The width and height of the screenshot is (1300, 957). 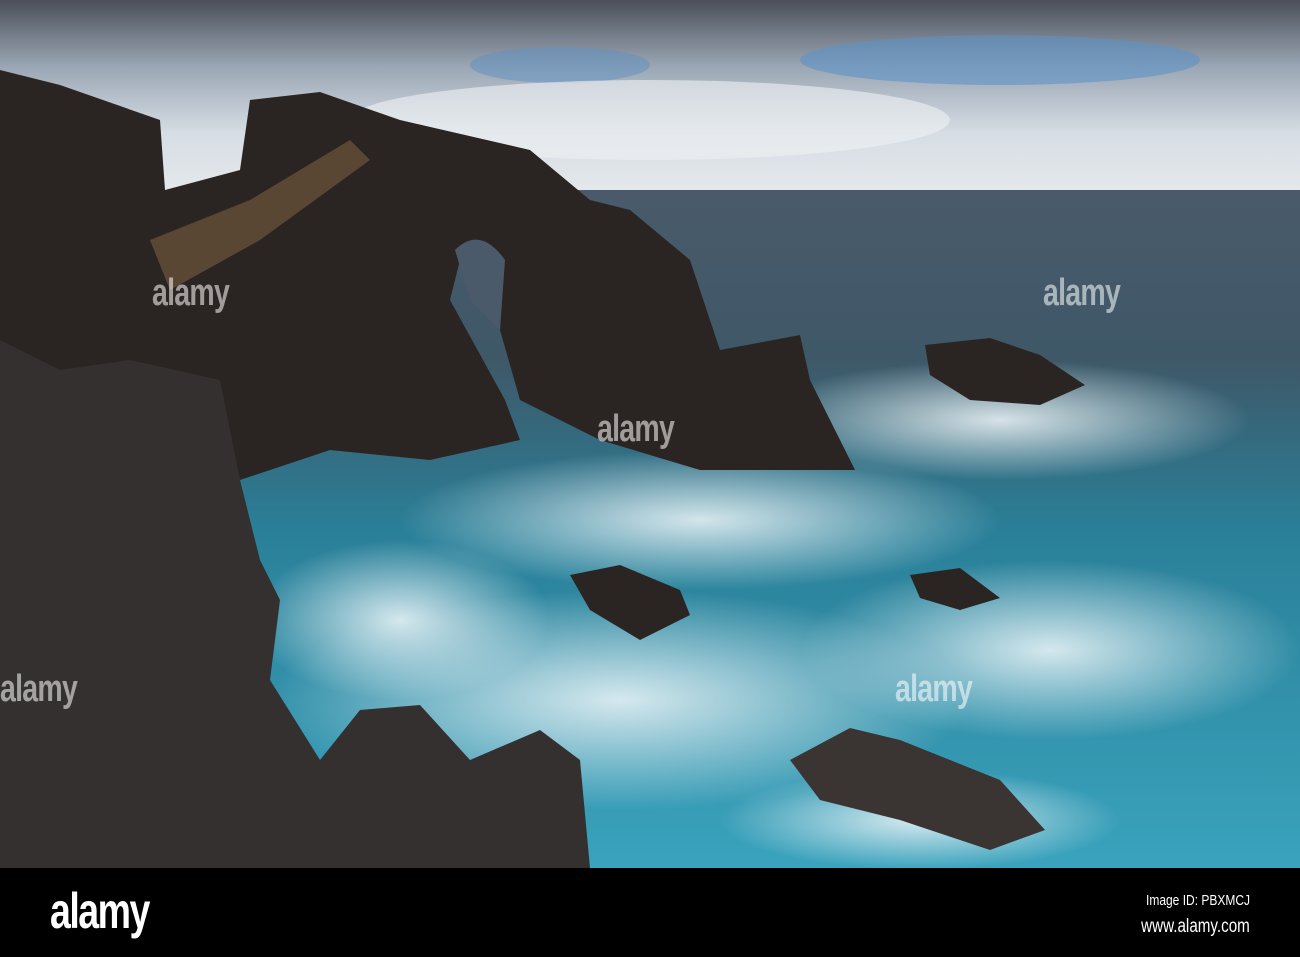 What do you see at coordinates (1195, 927) in the screenshot?
I see `website-link: www.alamy.com` at bounding box center [1195, 927].